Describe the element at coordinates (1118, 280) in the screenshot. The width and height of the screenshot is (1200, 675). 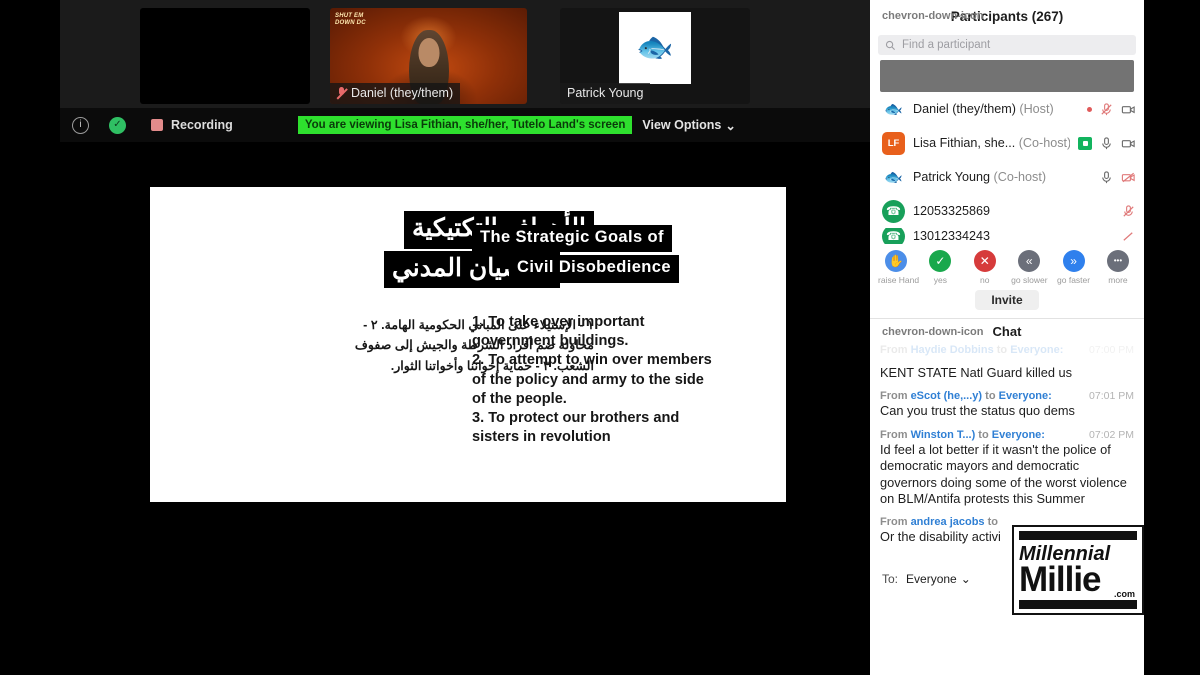
I see `reaction-more-label: more` at that location.